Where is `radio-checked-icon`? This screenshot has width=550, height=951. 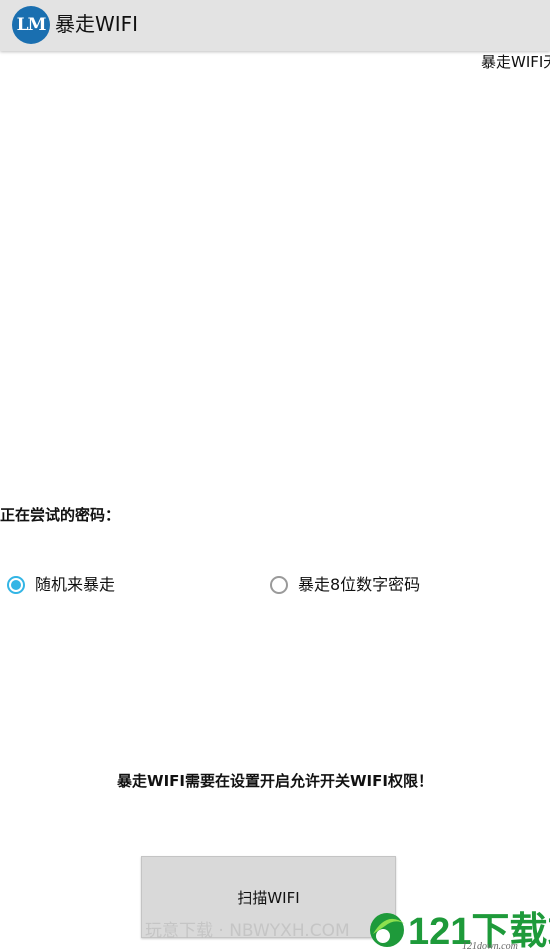
radio-checked-icon is located at coordinates (16, 585).